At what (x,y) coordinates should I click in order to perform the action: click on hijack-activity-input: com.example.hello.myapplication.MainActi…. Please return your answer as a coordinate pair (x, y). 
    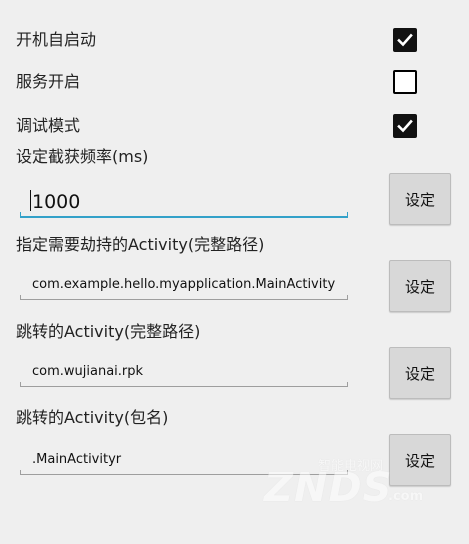
    Looking at the image, I should click on (184, 283).